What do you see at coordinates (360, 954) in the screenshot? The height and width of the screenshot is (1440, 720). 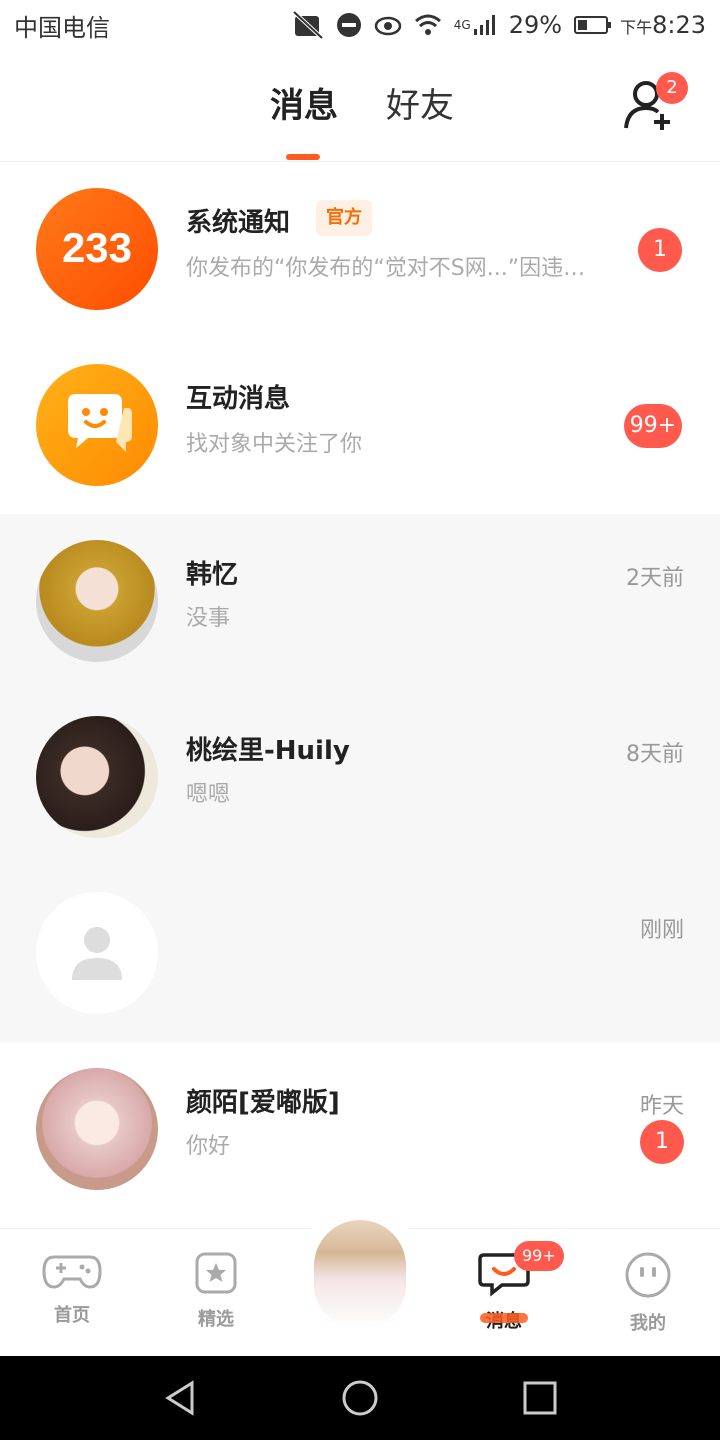 I see `list-item-conversation: 刚刚` at bounding box center [360, 954].